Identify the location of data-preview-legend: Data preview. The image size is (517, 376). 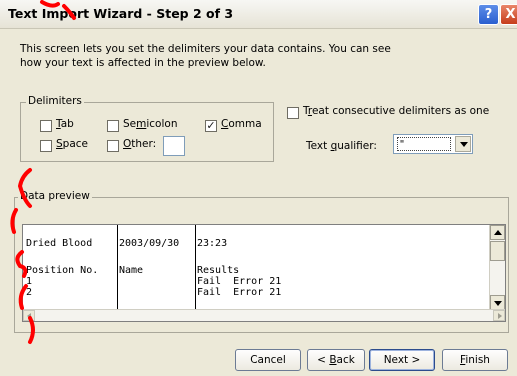
(55, 196).